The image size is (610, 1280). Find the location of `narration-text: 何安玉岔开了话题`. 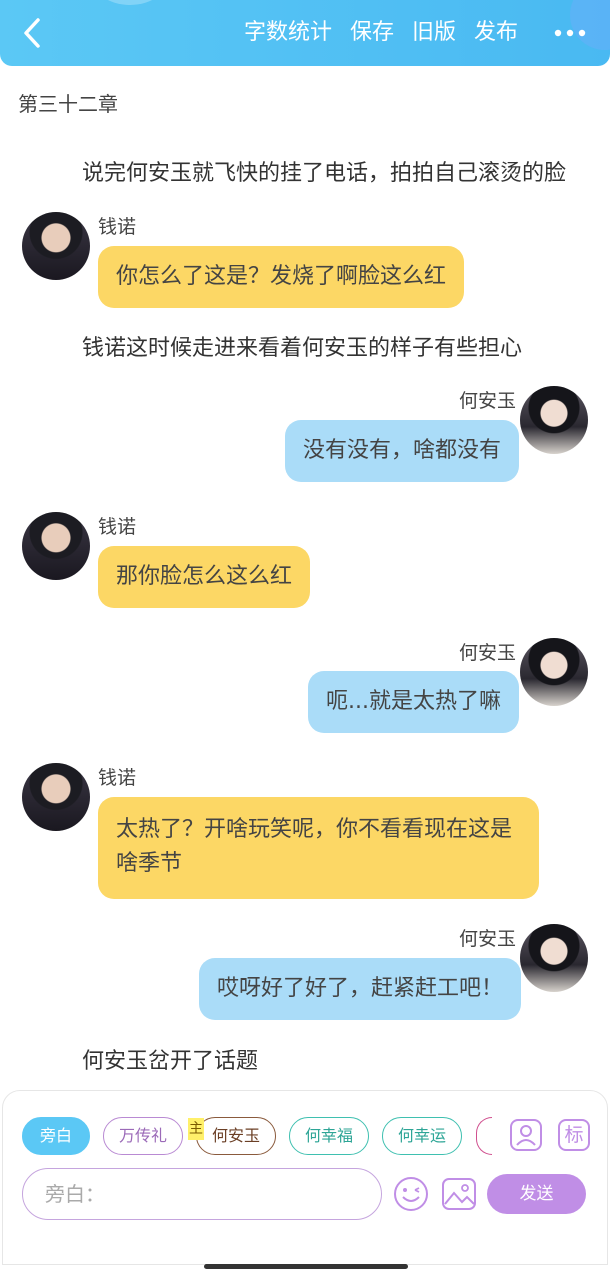

narration-text: 何安玉岔开了话题 is located at coordinates (170, 1059).